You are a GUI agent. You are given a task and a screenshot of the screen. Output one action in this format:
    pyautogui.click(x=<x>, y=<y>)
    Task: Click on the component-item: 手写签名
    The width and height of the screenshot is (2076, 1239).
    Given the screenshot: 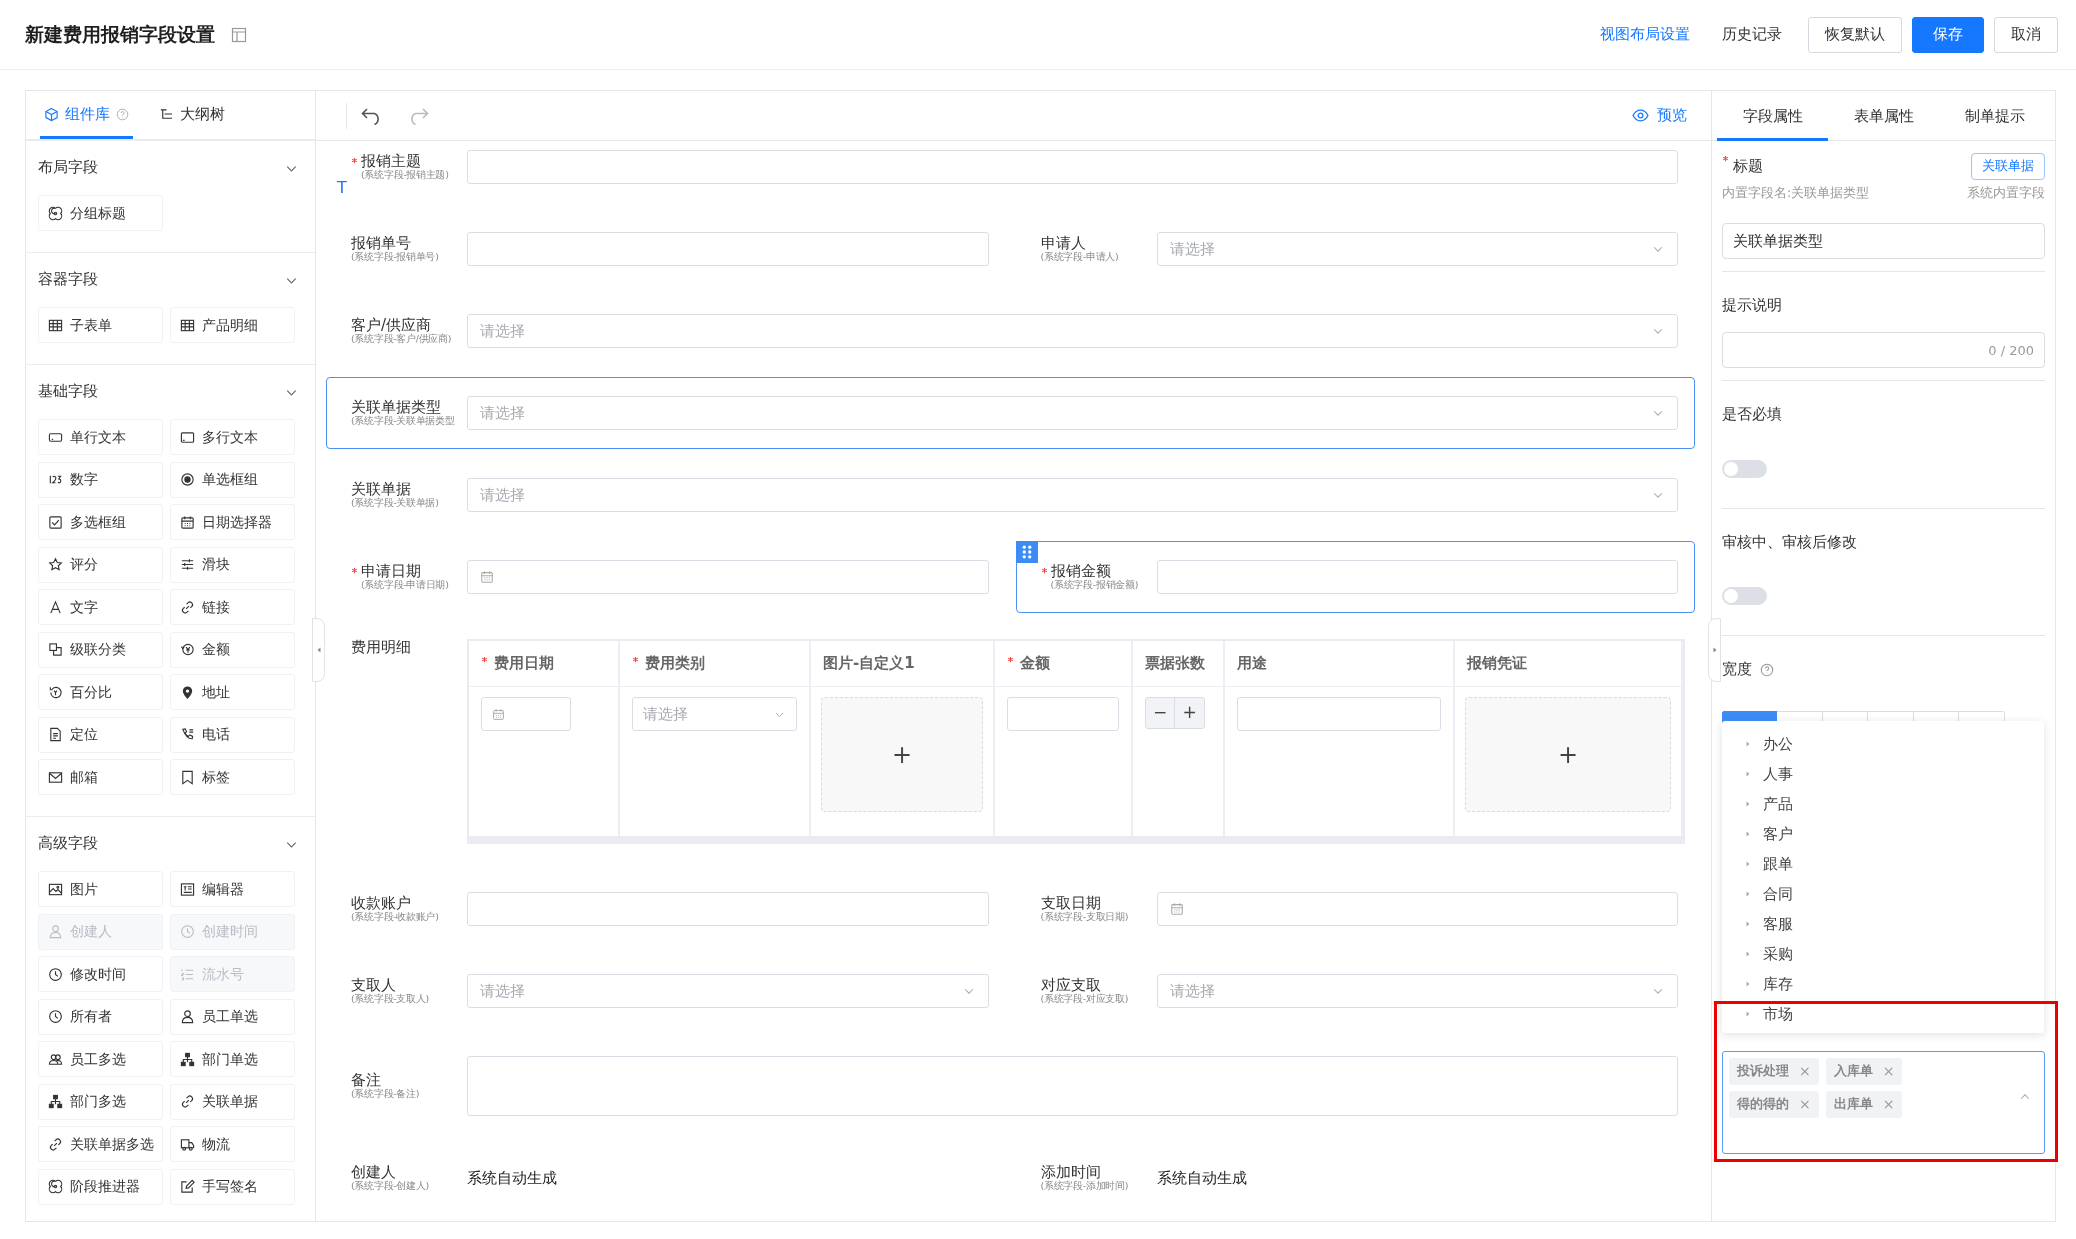 What is the action you would take?
    pyautogui.click(x=232, y=1186)
    